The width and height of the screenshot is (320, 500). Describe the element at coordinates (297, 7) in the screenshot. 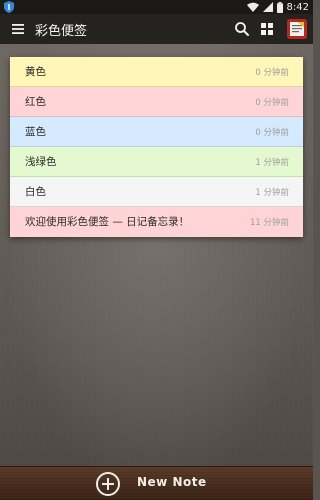

I see `clock: 8:42` at that location.